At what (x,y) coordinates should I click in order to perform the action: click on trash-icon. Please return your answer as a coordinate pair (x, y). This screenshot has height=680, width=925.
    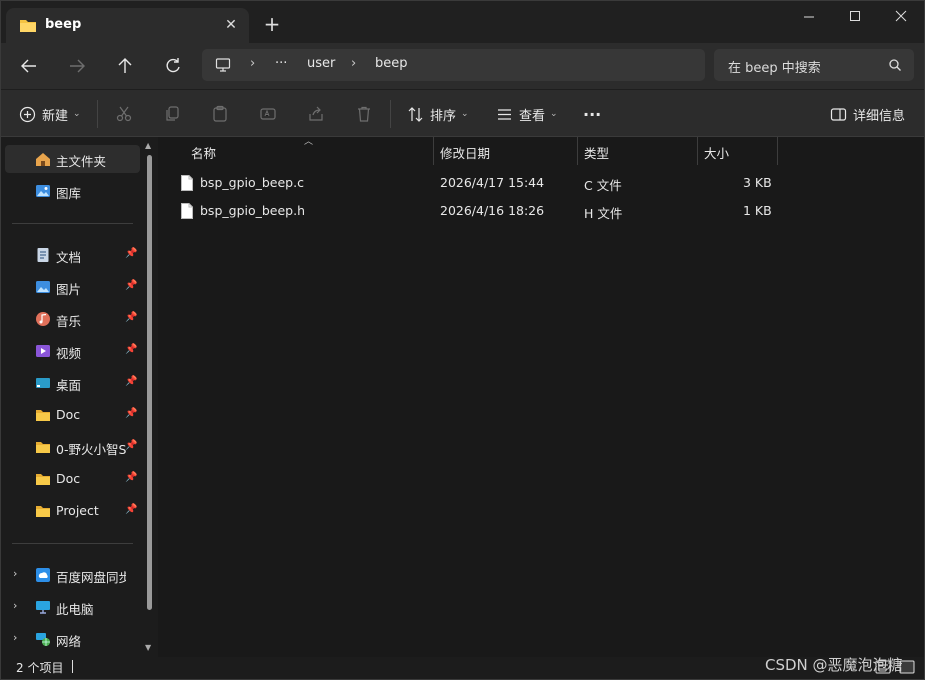
    Looking at the image, I should click on (364, 114).